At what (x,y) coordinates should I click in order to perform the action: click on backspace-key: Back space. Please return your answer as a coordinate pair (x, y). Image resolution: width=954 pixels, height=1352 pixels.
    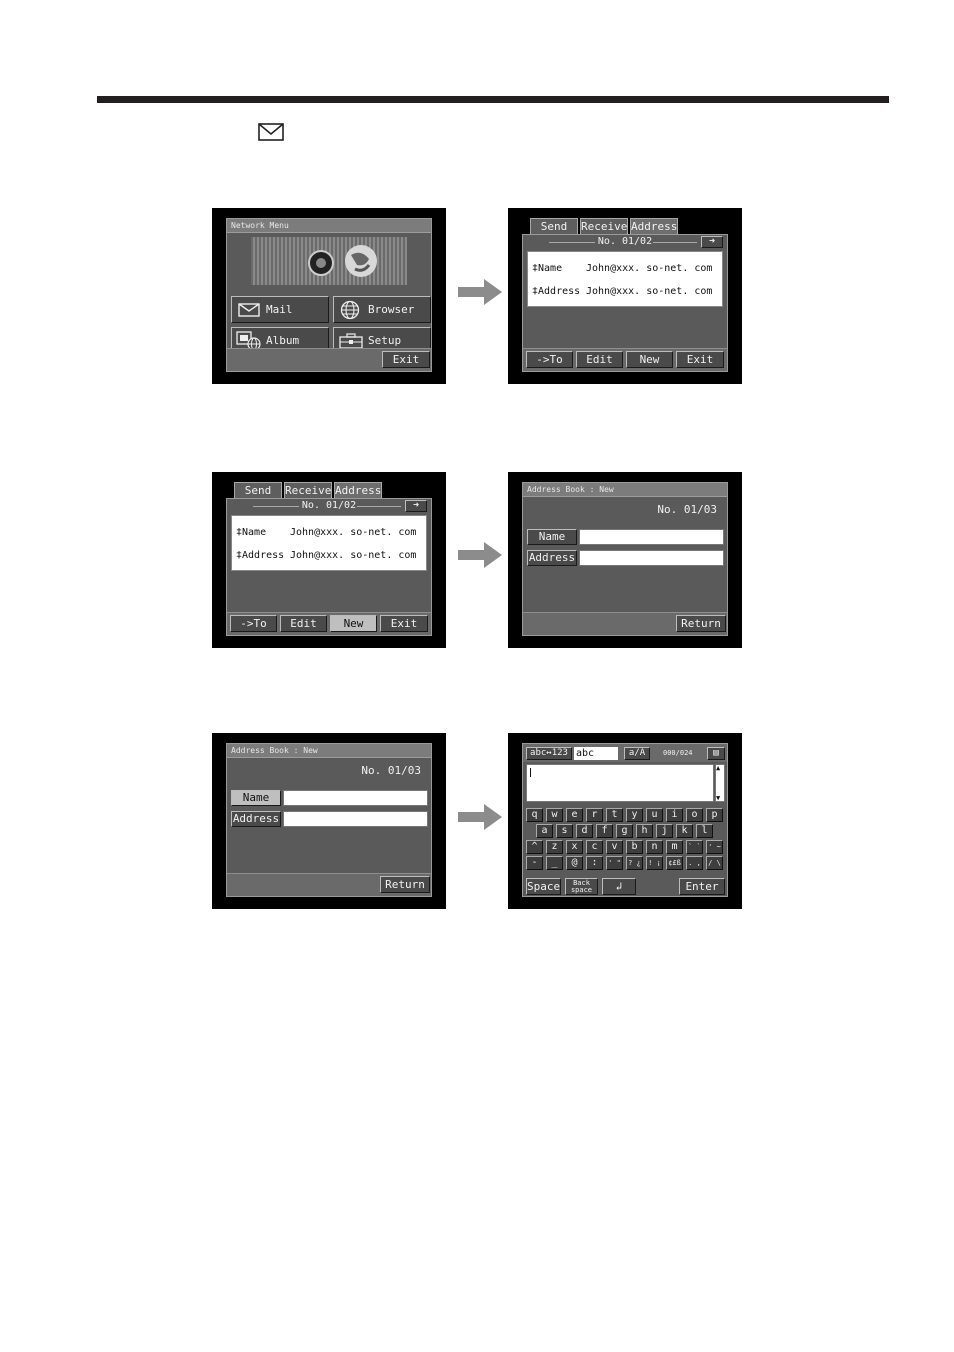
    Looking at the image, I should click on (581, 886).